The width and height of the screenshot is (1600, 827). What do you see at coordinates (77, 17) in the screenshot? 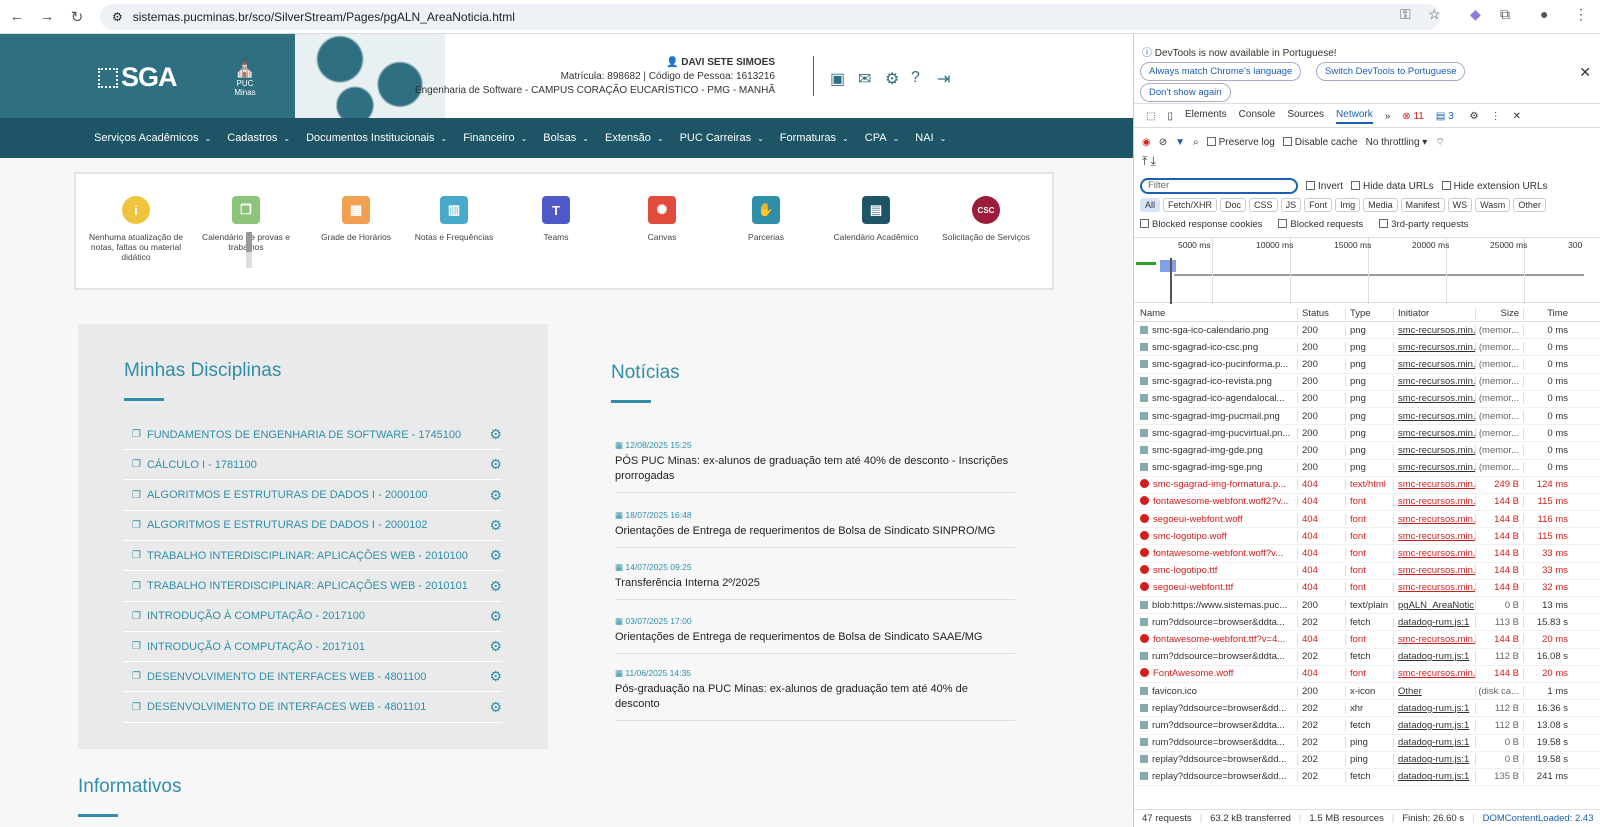
I see `reload-icon: ↻` at bounding box center [77, 17].